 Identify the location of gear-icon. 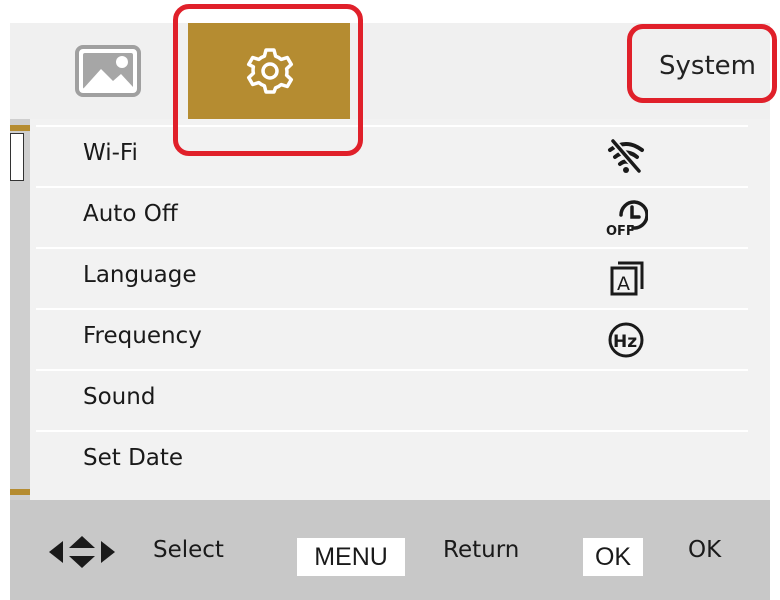
(270, 71).